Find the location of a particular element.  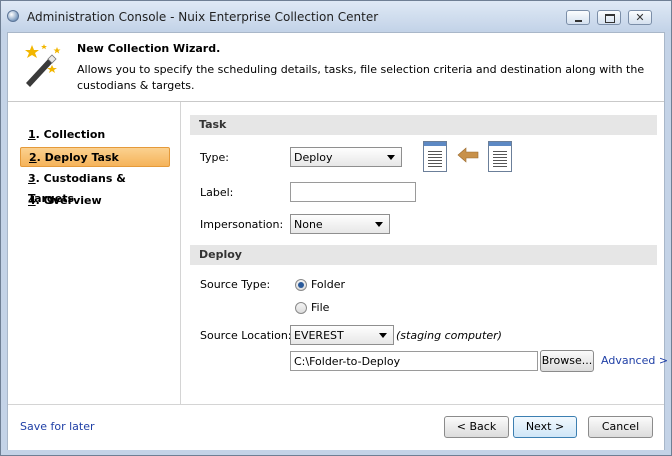

close-button: ✕ is located at coordinates (640, 17).